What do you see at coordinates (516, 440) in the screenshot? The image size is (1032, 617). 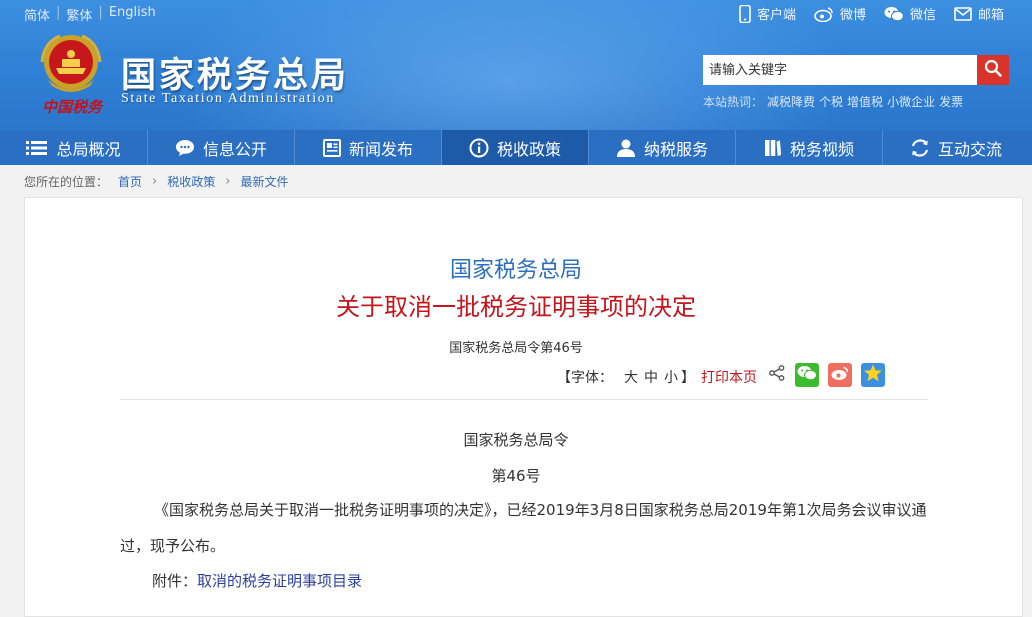 I see `issuer-line: 国家税务总局令` at bounding box center [516, 440].